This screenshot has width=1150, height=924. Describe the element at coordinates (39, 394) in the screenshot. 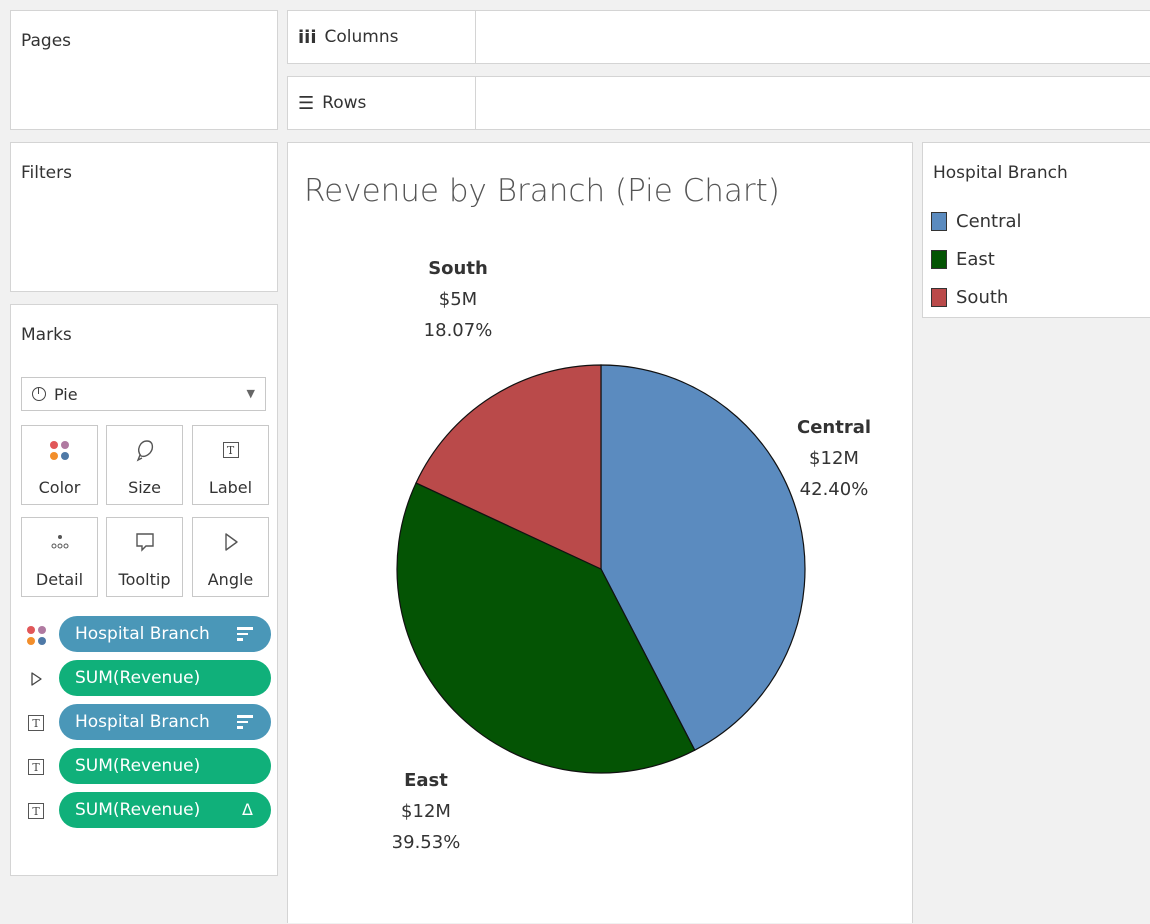

I see `pie-icon` at that location.